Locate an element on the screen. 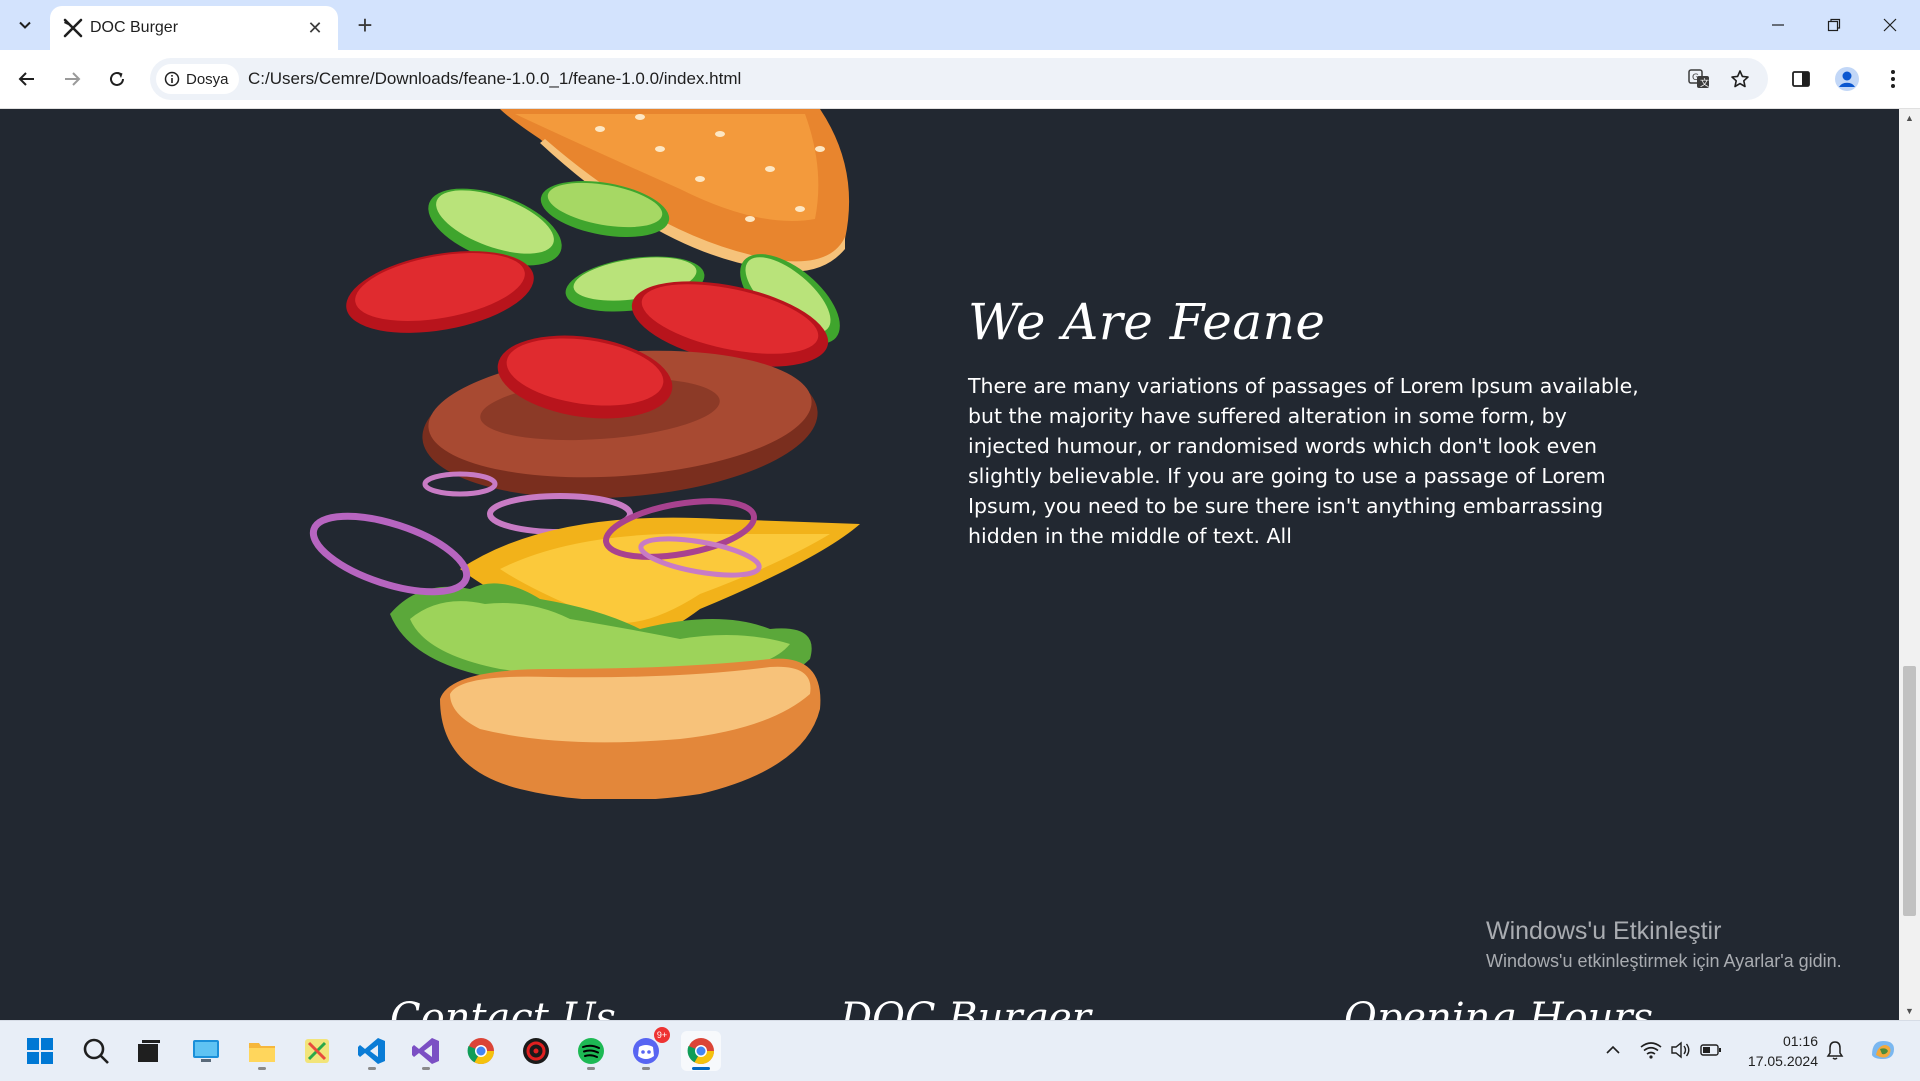 Image resolution: width=1920 pixels, height=1081 pixels. kebab-menu-icon is located at coordinates (1893, 79).